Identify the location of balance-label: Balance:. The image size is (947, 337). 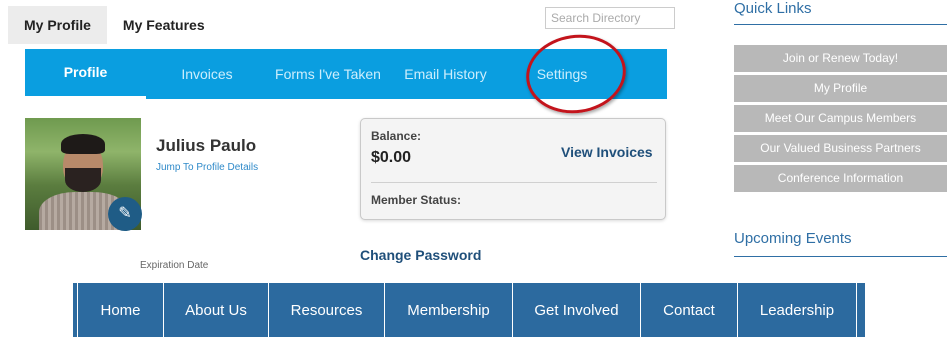
(396, 136).